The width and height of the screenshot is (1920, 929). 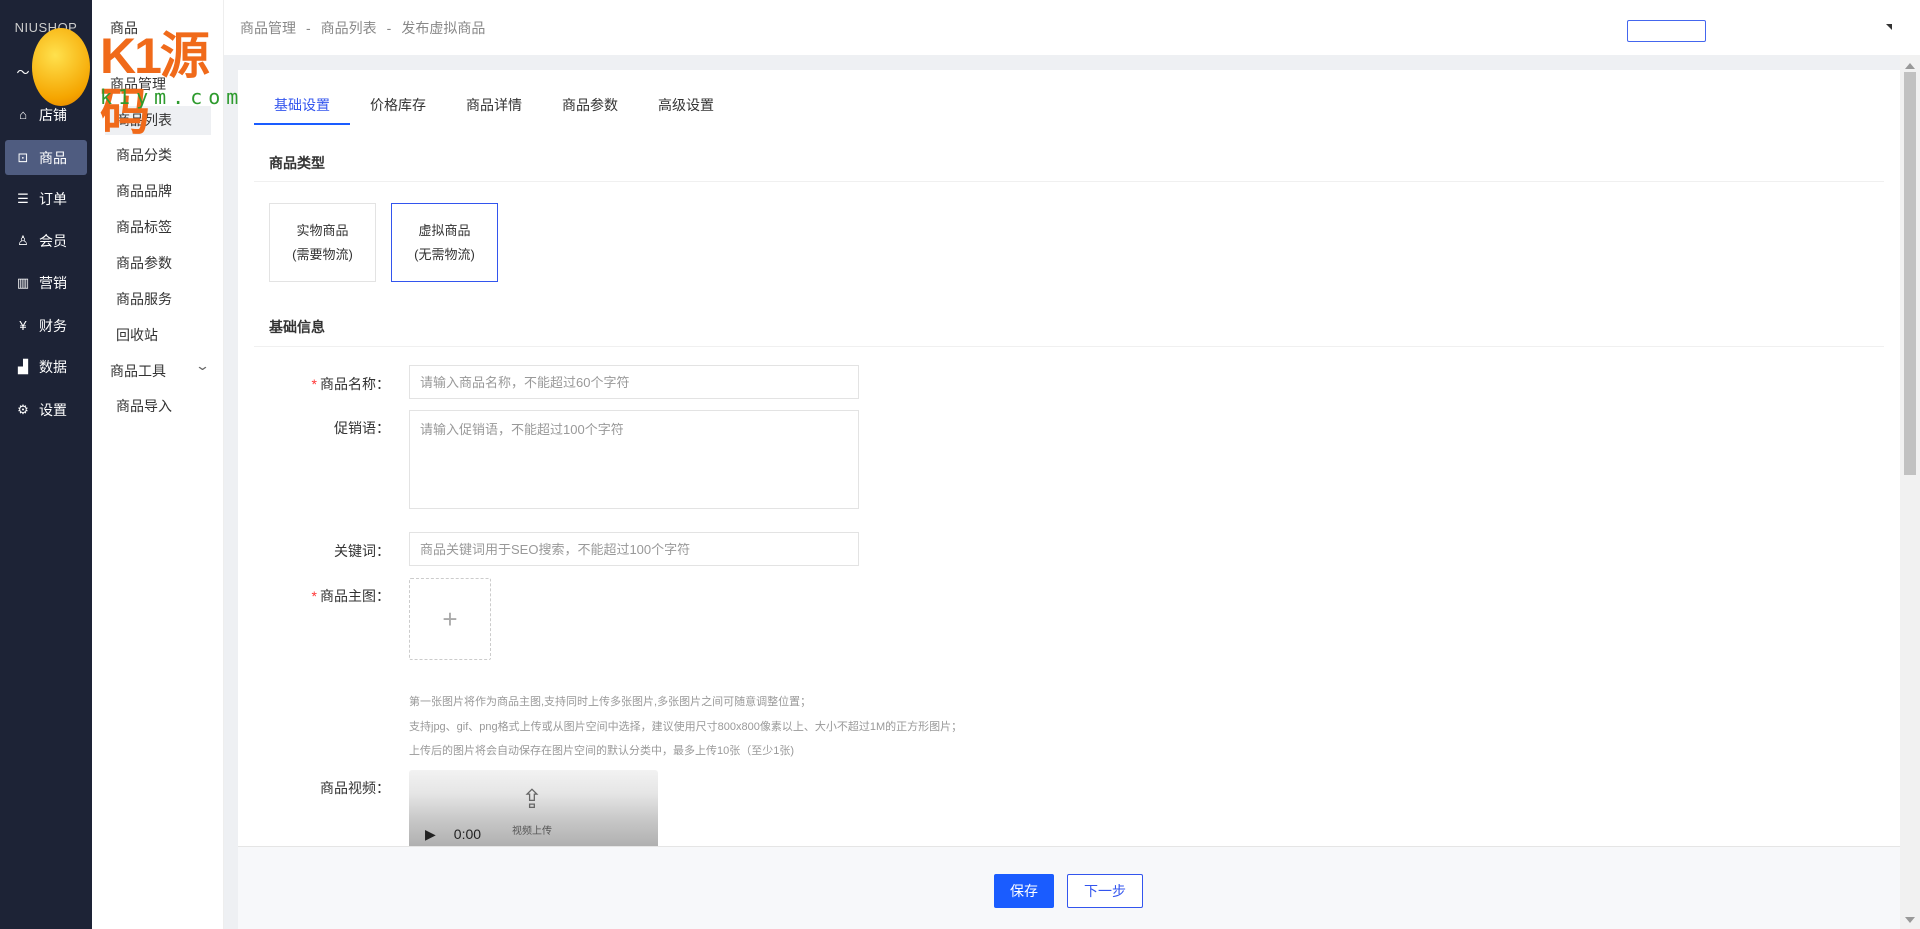 I want to click on keywords-input, so click(x=634, y=549).